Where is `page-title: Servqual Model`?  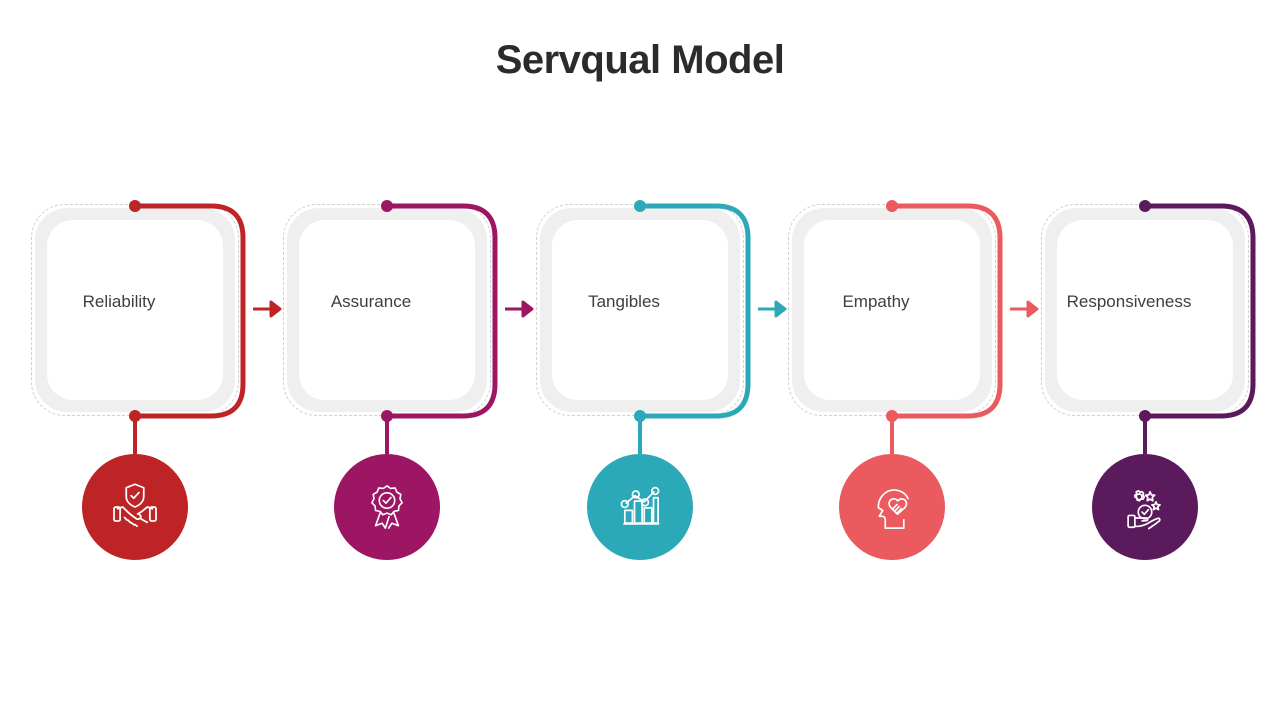 page-title: Servqual Model is located at coordinates (640, 60).